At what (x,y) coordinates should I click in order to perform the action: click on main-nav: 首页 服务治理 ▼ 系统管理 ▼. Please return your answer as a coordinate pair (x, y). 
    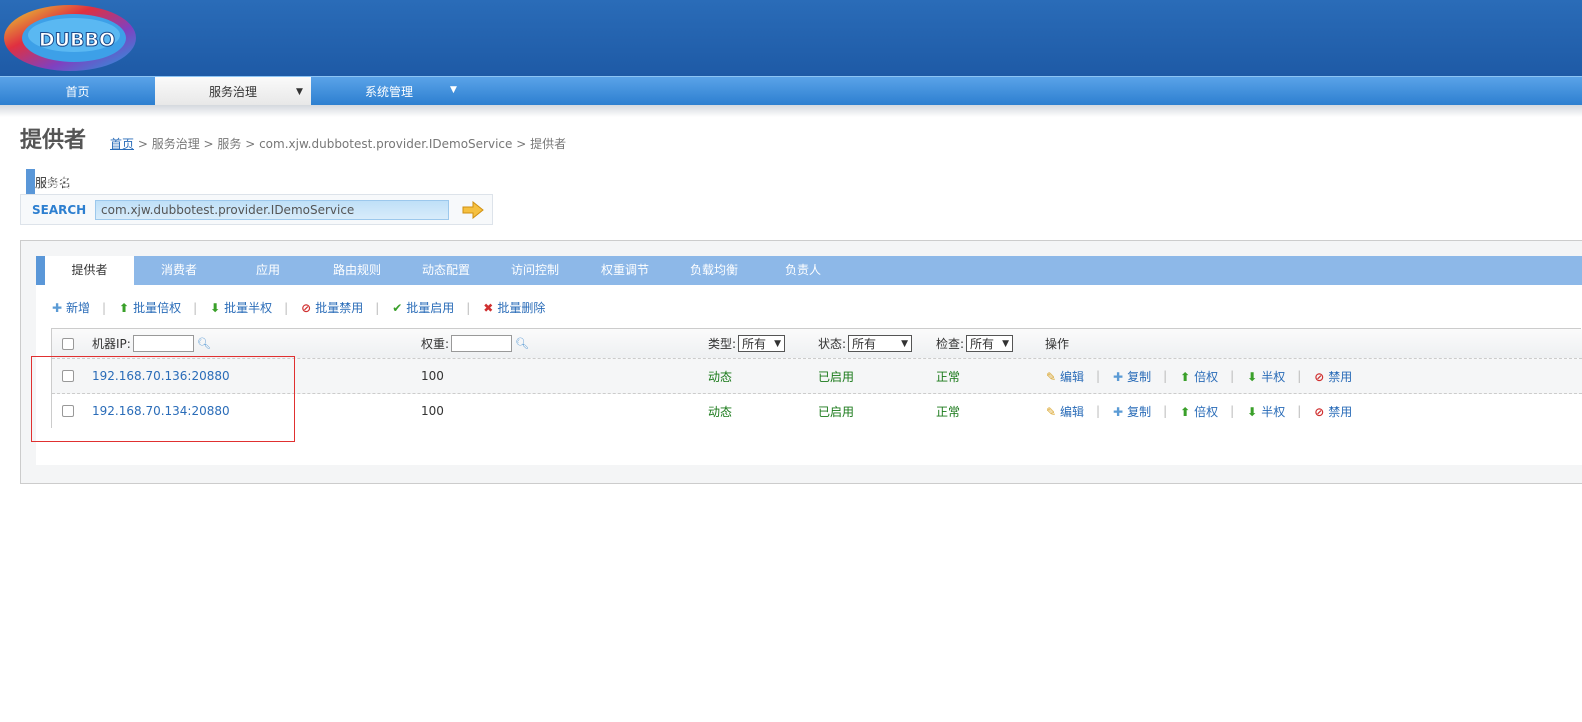
    Looking at the image, I should click on (791, 90).